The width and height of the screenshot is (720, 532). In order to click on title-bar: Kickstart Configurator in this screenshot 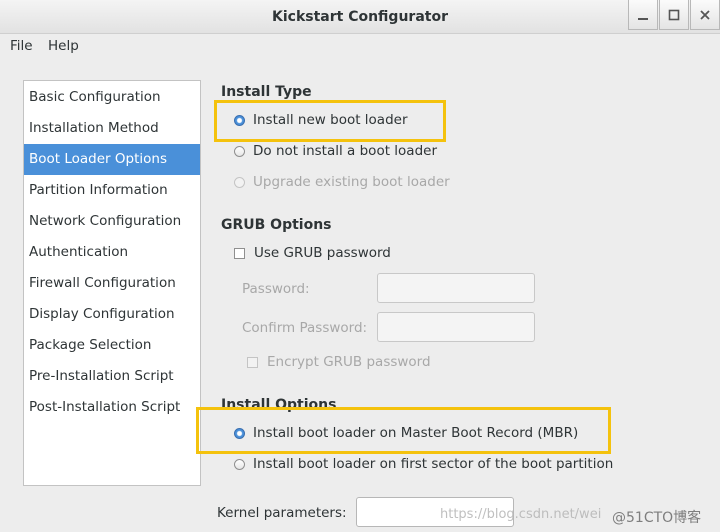, I will do `click(360, 17)`.